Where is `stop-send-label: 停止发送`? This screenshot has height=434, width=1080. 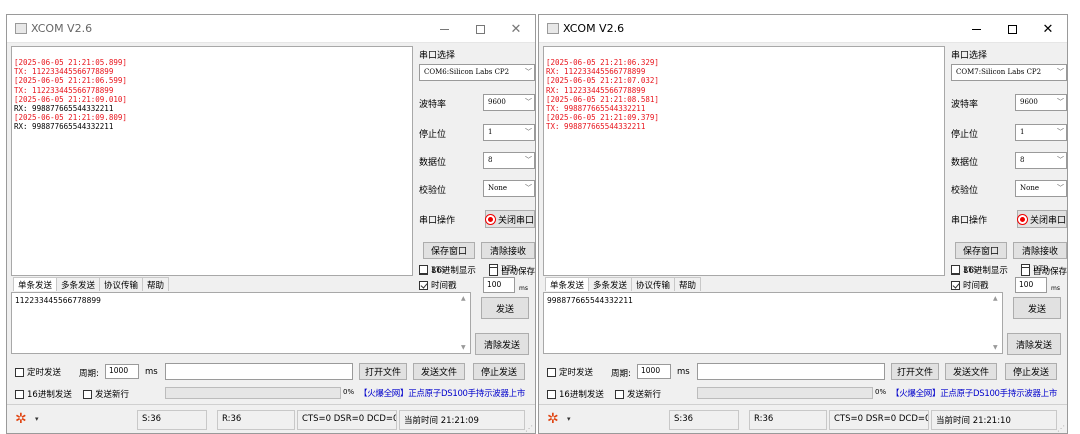
stop-send-label: 停止发送 is located at coordinates (498, 373).